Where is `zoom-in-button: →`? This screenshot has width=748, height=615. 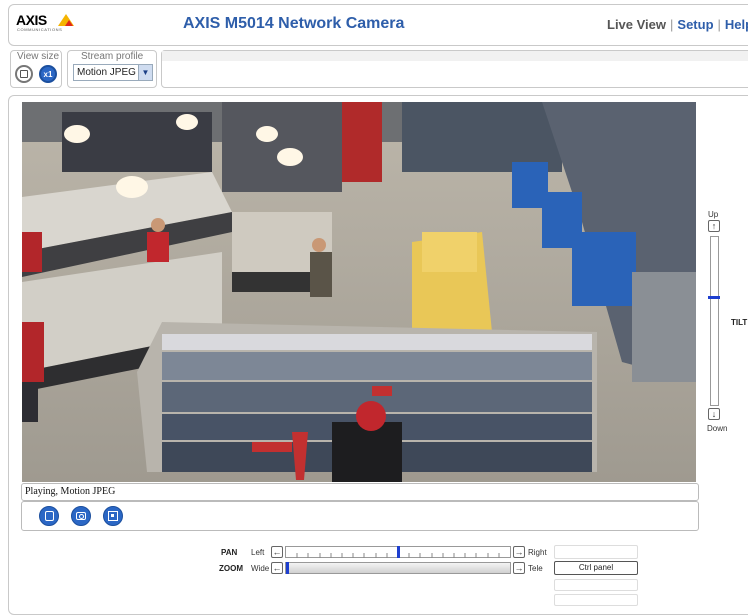 zoom-in-button: → is located at coordinates (519, 568).